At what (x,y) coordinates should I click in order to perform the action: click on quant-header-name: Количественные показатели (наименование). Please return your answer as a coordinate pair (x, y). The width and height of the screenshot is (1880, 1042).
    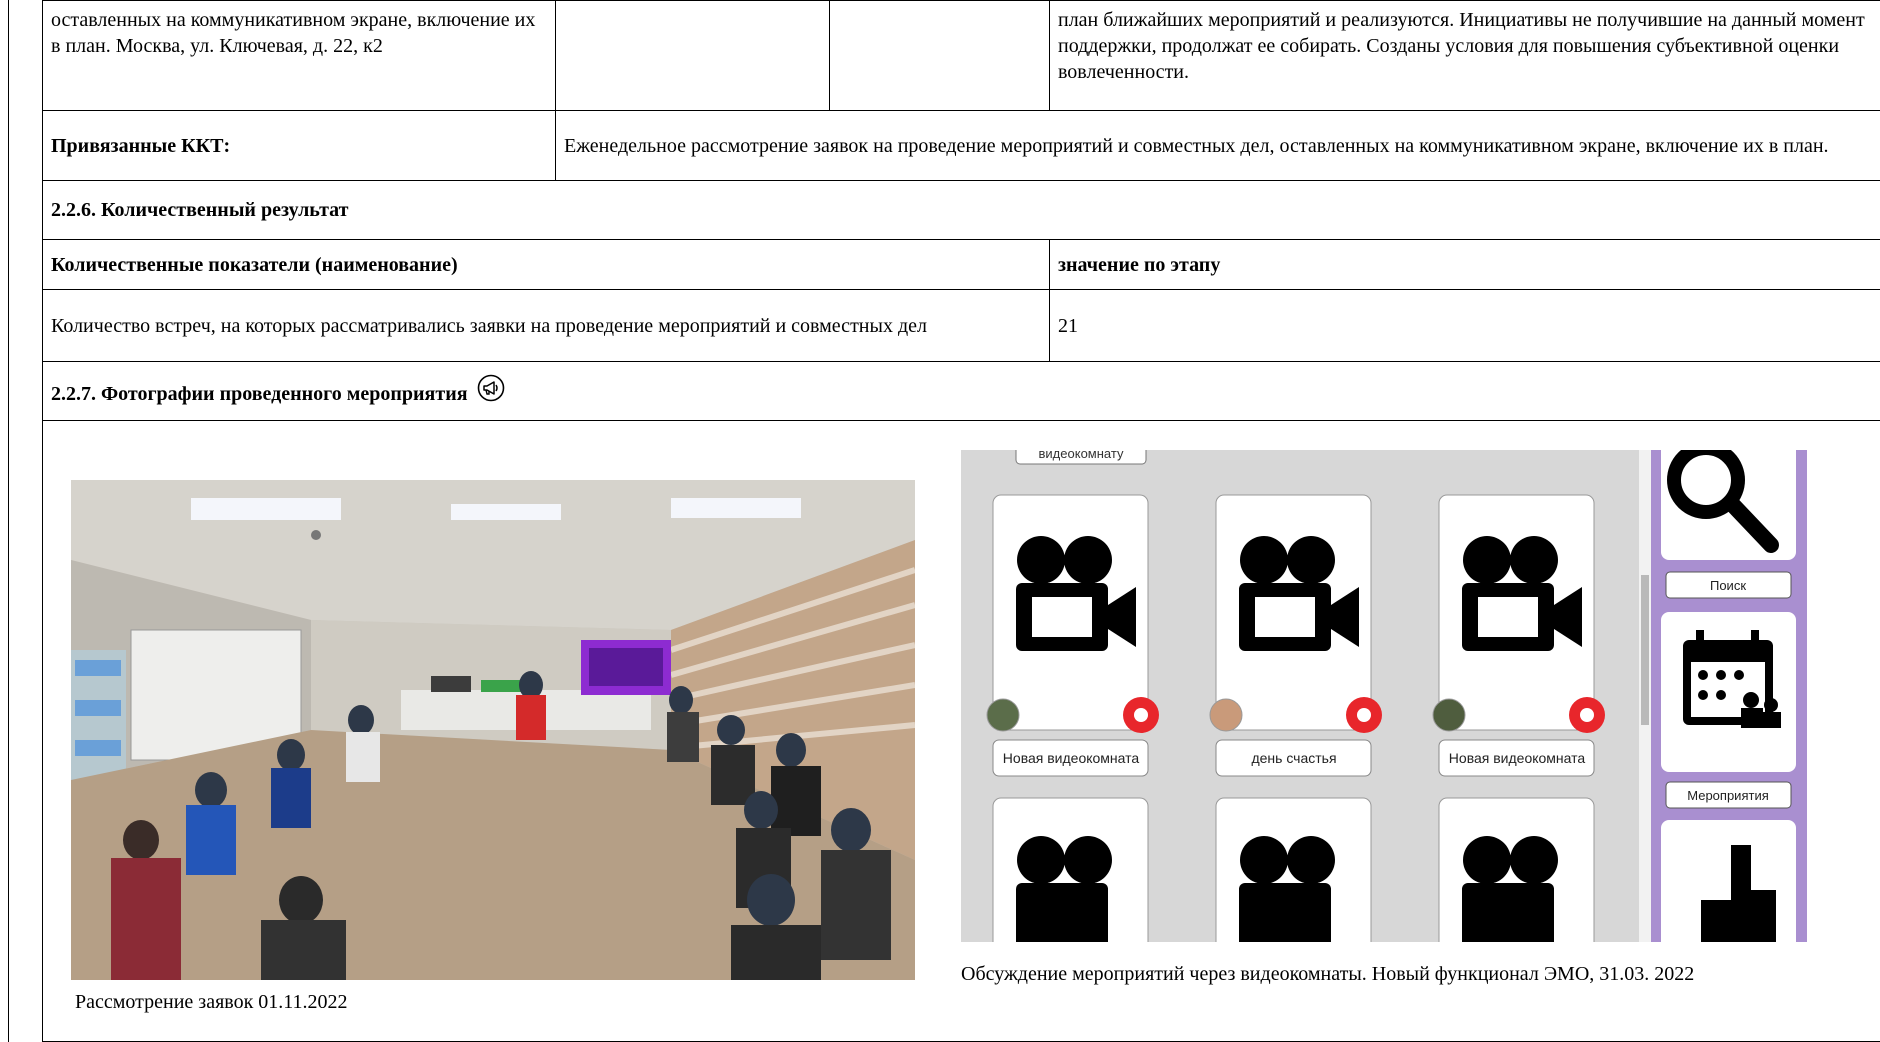
    Looking at the image, I should click on (546, 264).